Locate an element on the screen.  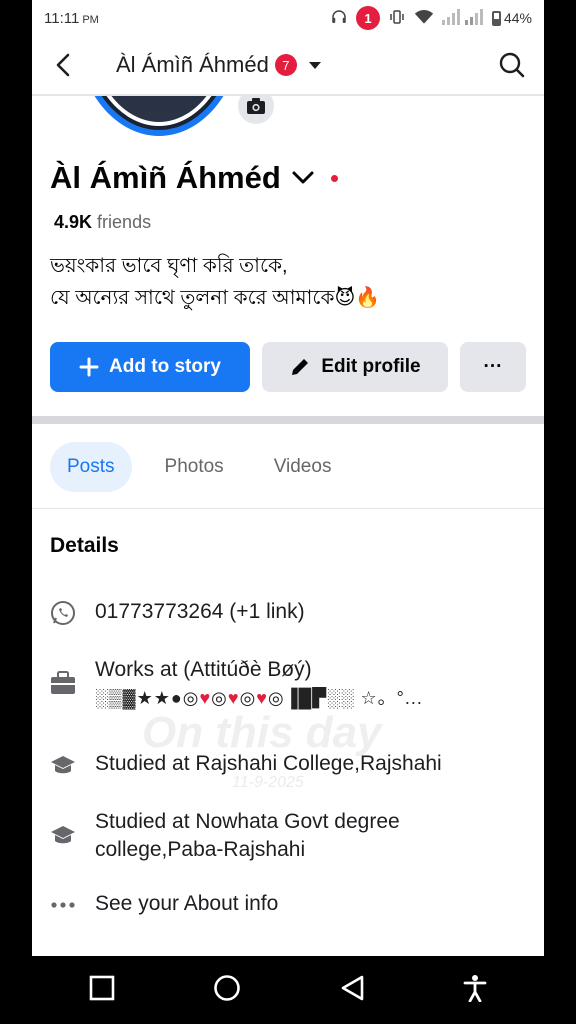
recents-icon is located at coordinates (102, 990).